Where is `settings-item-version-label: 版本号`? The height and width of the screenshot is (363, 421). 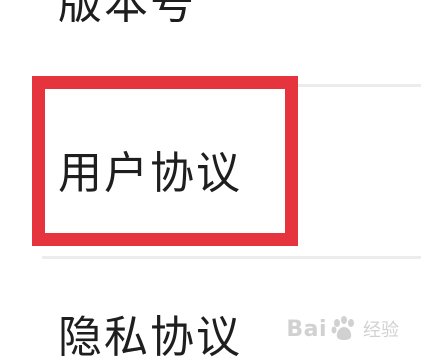 settings-item-version-label: 版本号 is located at coordinates (127, 14).